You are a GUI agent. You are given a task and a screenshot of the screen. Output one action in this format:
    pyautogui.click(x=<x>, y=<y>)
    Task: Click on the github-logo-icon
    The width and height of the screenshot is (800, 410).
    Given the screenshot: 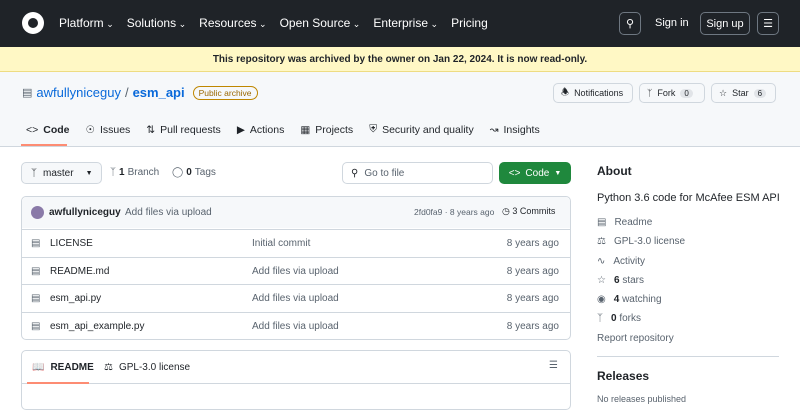 What is the action you would take?
    pyautogui.click(x=33, y=23)
    